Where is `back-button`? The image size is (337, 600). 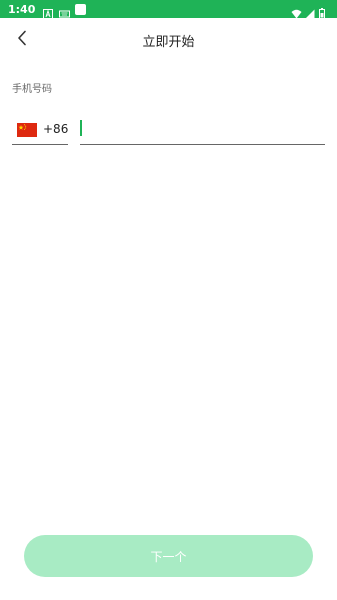 back-button is located at coordinates (22, 40).